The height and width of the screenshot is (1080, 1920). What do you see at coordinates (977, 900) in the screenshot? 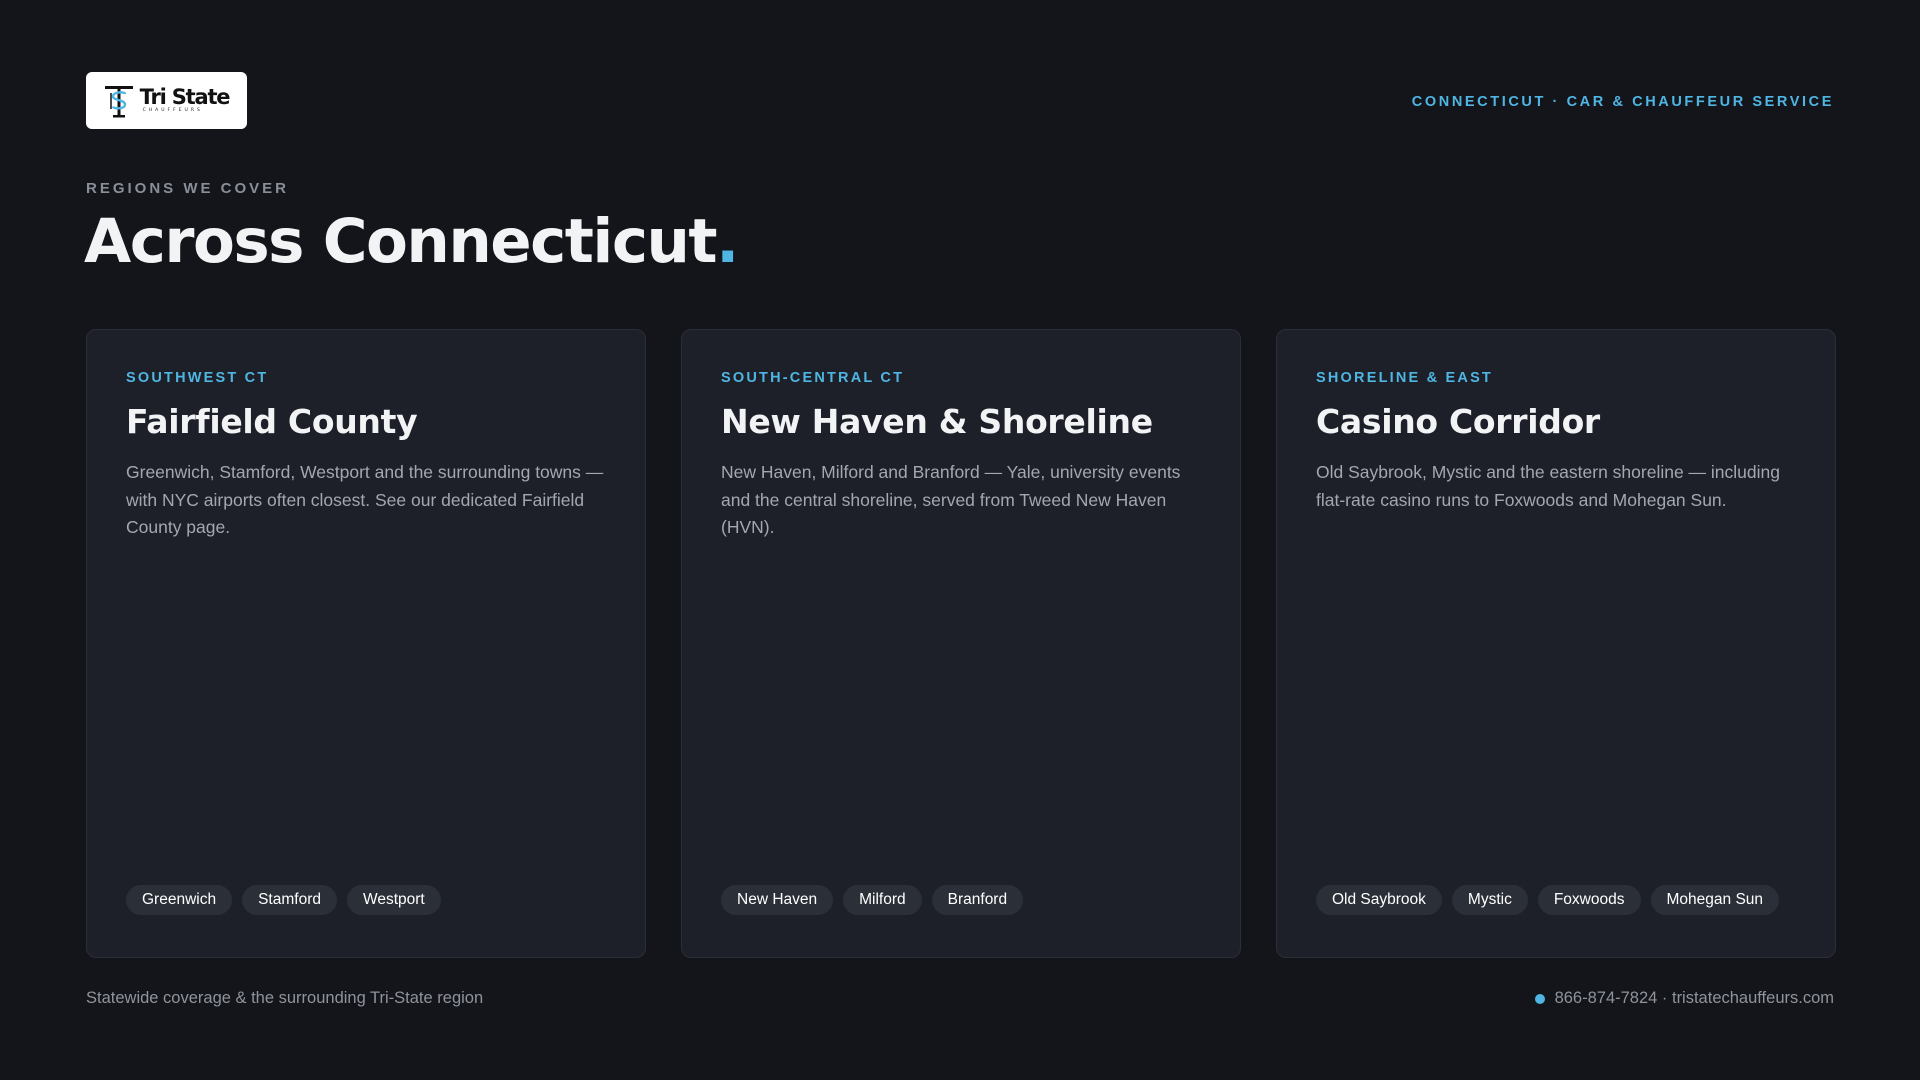
I see `town-chip: Branford` at bounding box center [977, 900].